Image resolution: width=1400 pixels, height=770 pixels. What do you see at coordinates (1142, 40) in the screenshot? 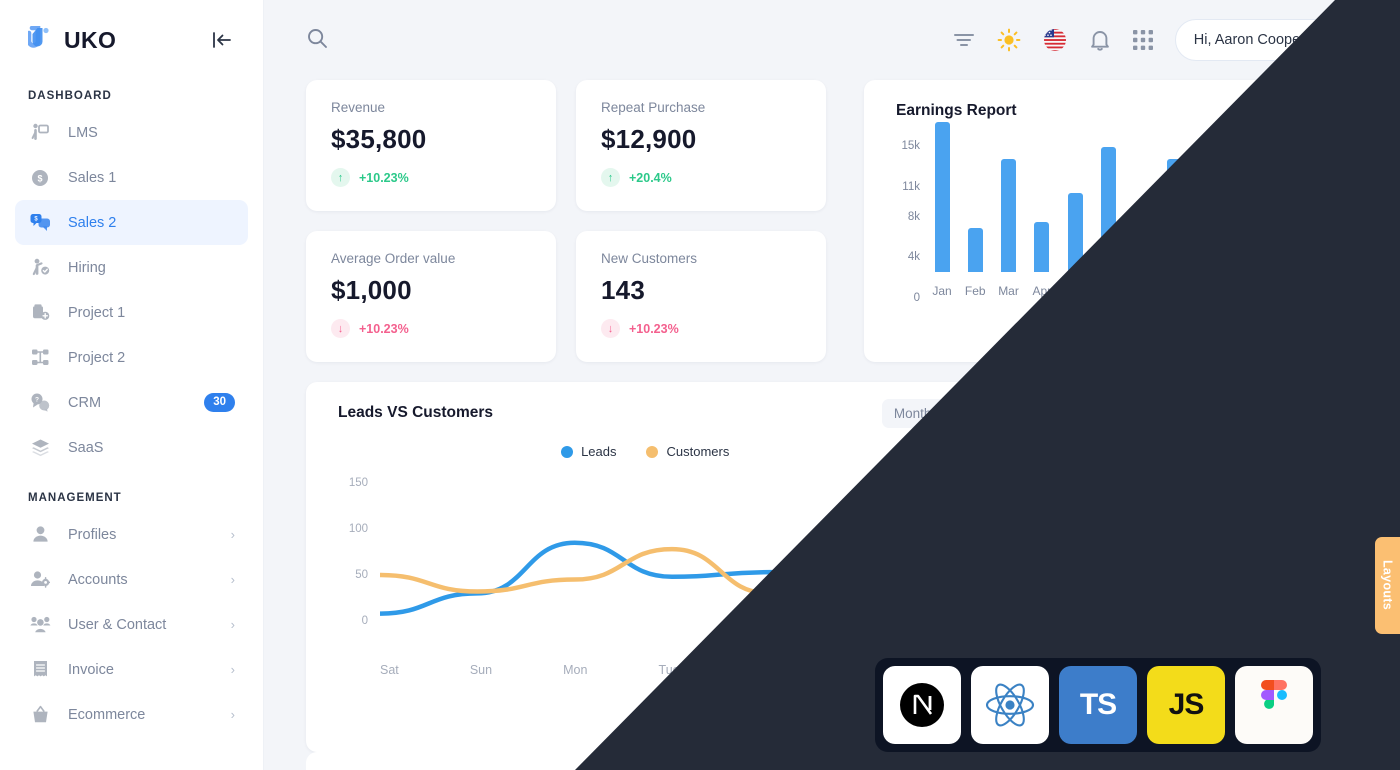
I see `apps-grid-icon` at bounding box center [1142, 40].